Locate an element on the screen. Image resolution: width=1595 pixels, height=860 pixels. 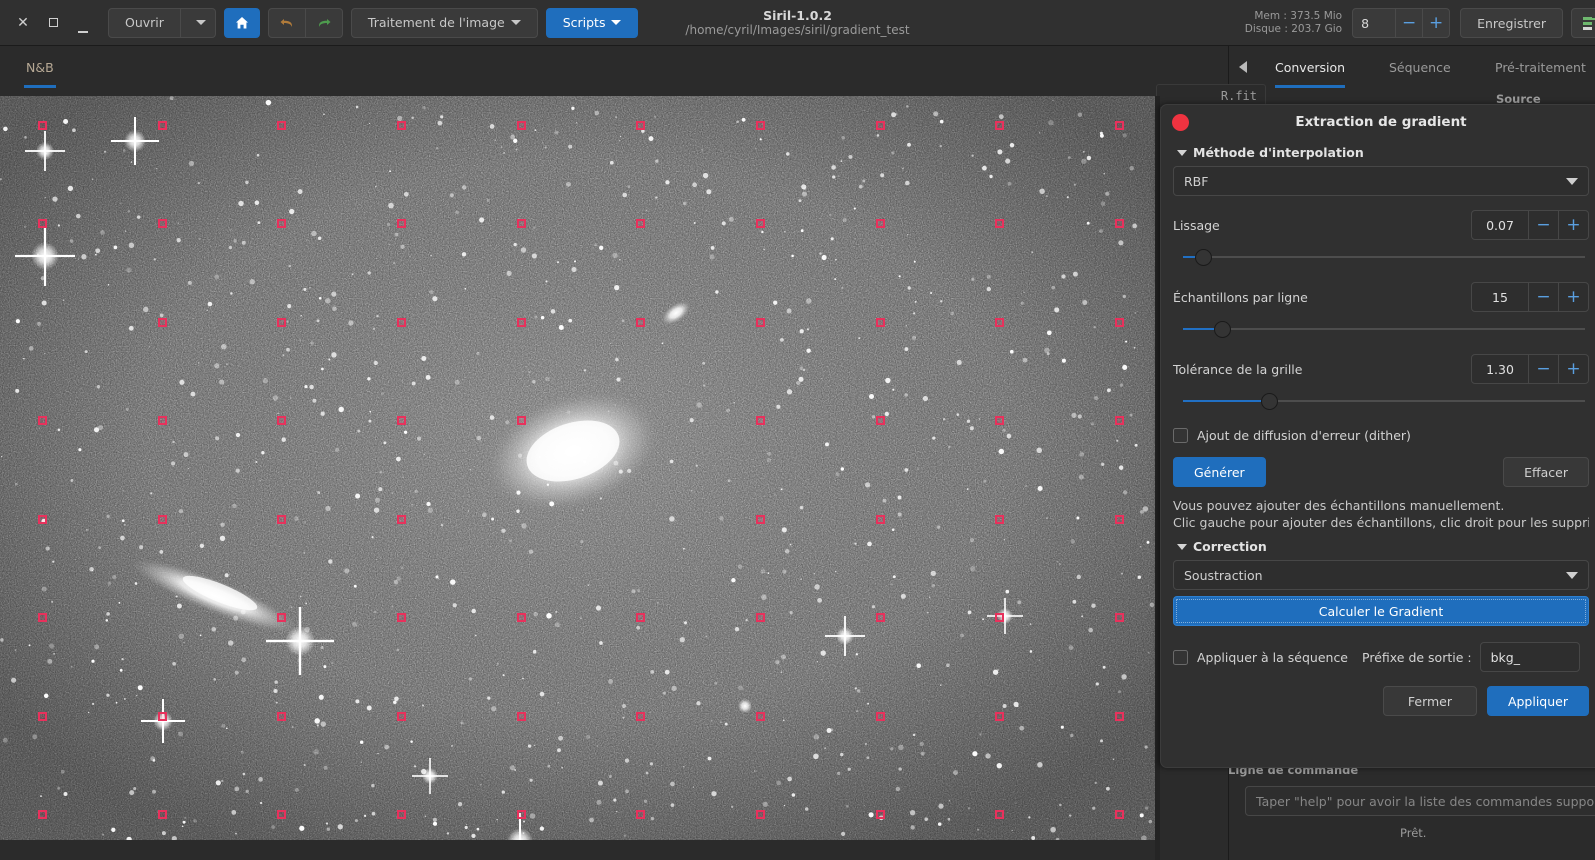
zoom-increase-button: + is located at coordinates (1435, 23).